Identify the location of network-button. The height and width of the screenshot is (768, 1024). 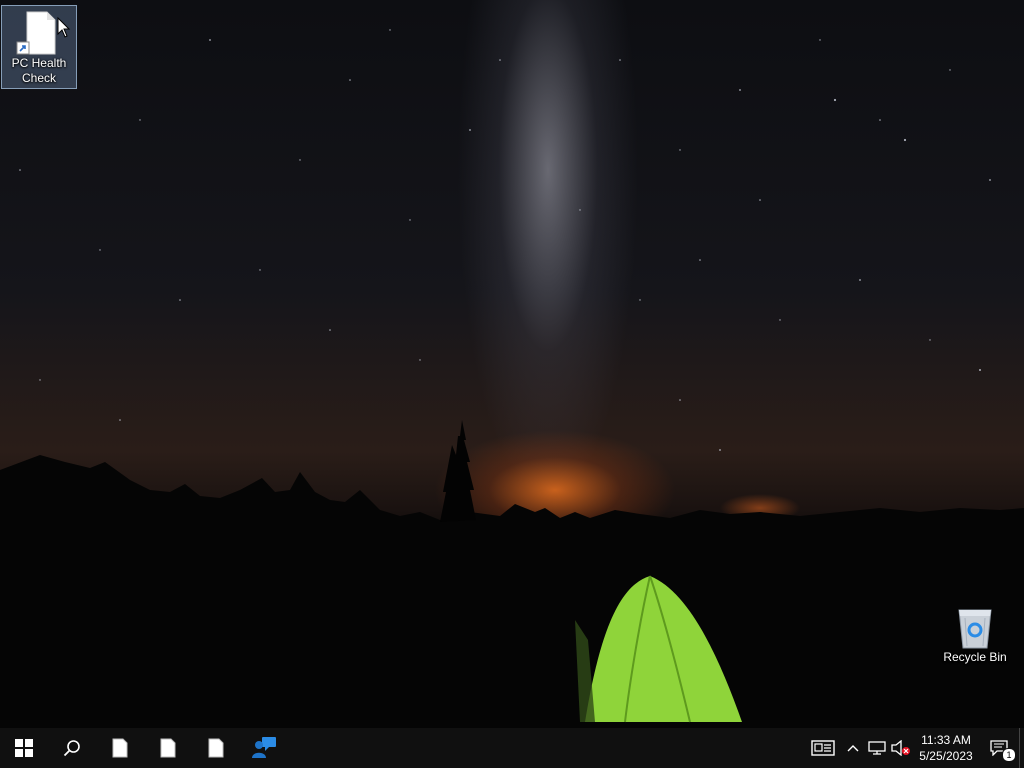
(877, 748).